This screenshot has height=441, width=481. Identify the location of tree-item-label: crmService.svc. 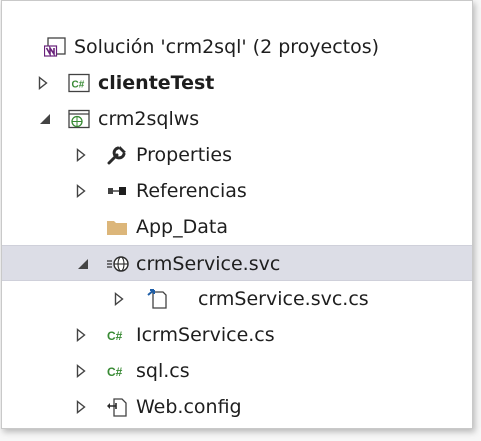
(208, 264).